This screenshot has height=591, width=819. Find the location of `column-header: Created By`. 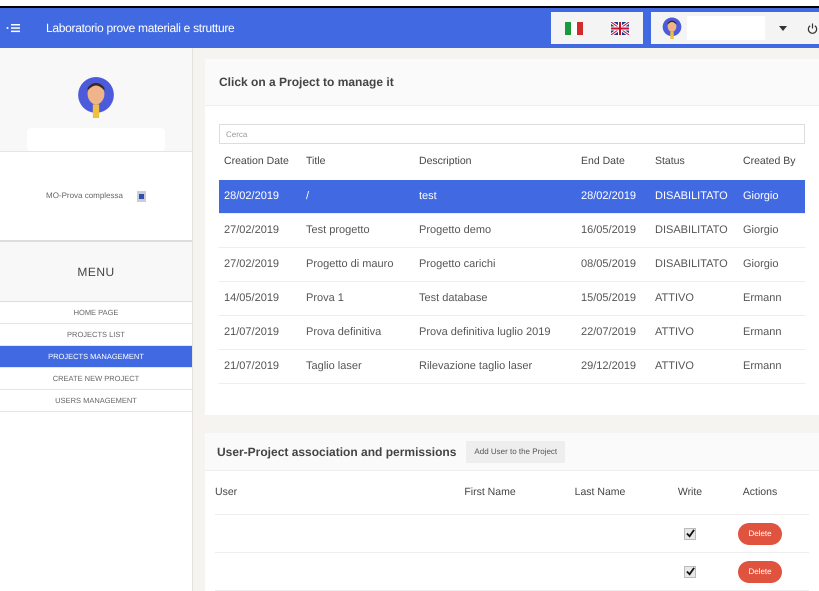

column-header: Created By is located at coordinates (770, 162).